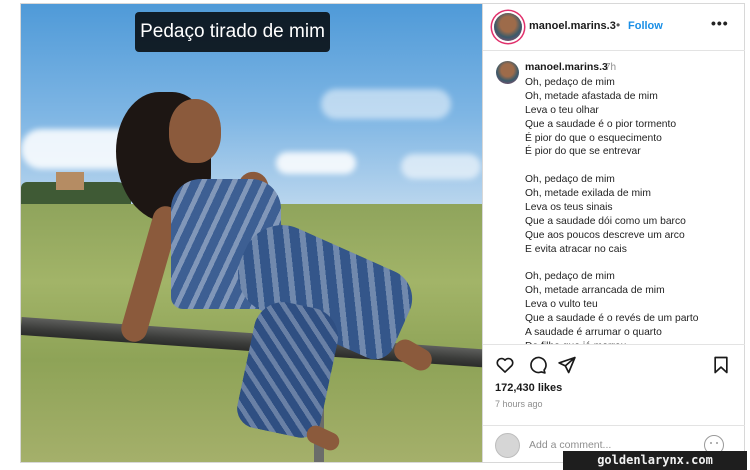  I want to click on caption-line: Leva os teus sinais, so click(569, 208).